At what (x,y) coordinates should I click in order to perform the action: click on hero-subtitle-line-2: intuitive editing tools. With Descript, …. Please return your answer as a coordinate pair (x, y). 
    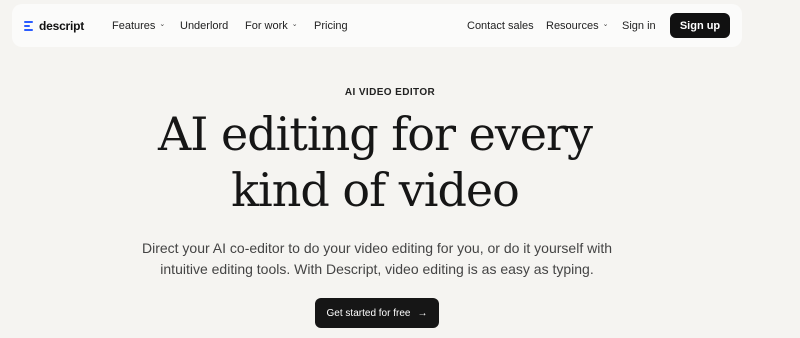
    Looking at the image, I should click on (377, 269).